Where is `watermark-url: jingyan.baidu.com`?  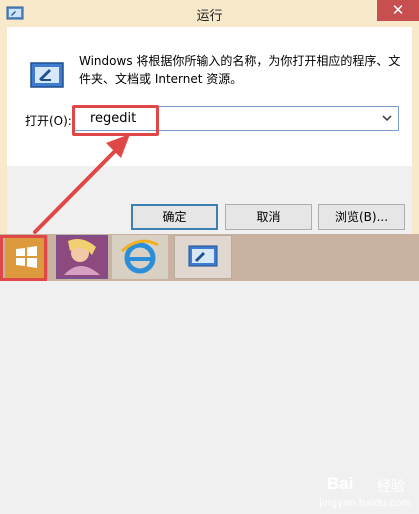 watermark-url: jingyan.baidu.com is located at coordinates (365, 503).